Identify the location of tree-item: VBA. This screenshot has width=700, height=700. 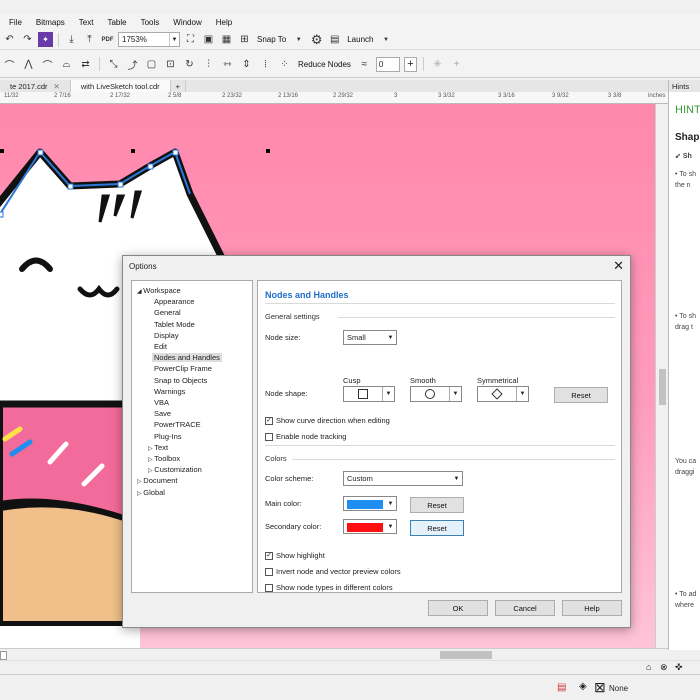
(161, 402).